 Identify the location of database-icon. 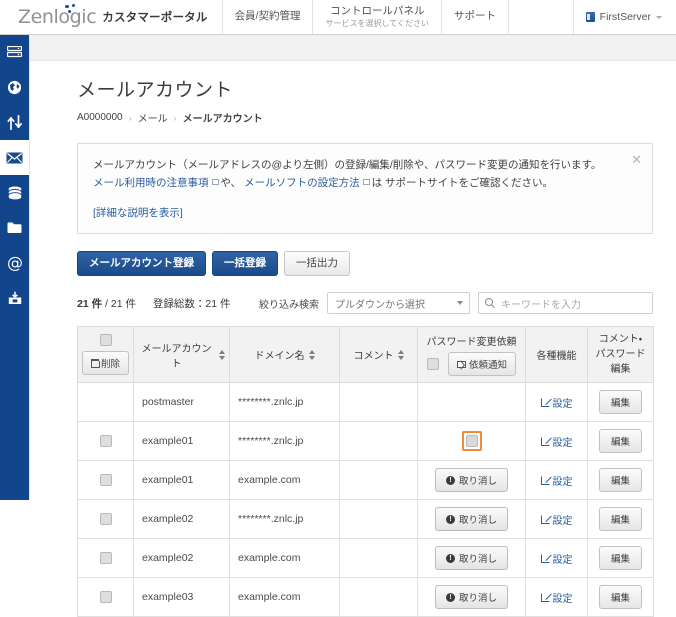
(14, 192).